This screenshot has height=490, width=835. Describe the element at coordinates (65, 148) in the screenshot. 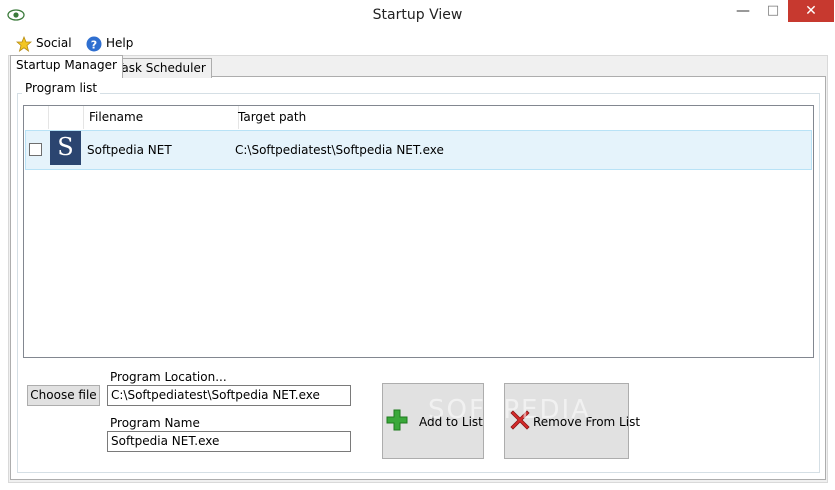

I see `softpedia-app-icon: S` at that location.